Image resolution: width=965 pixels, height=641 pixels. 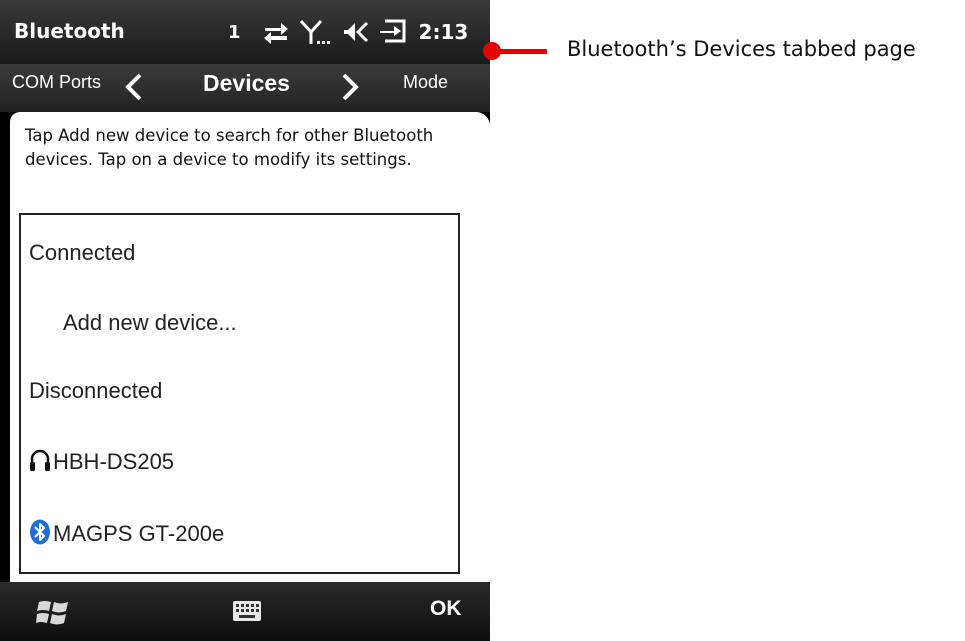 I want to click on tab-mode: Mode, so click(x=425, y=82).